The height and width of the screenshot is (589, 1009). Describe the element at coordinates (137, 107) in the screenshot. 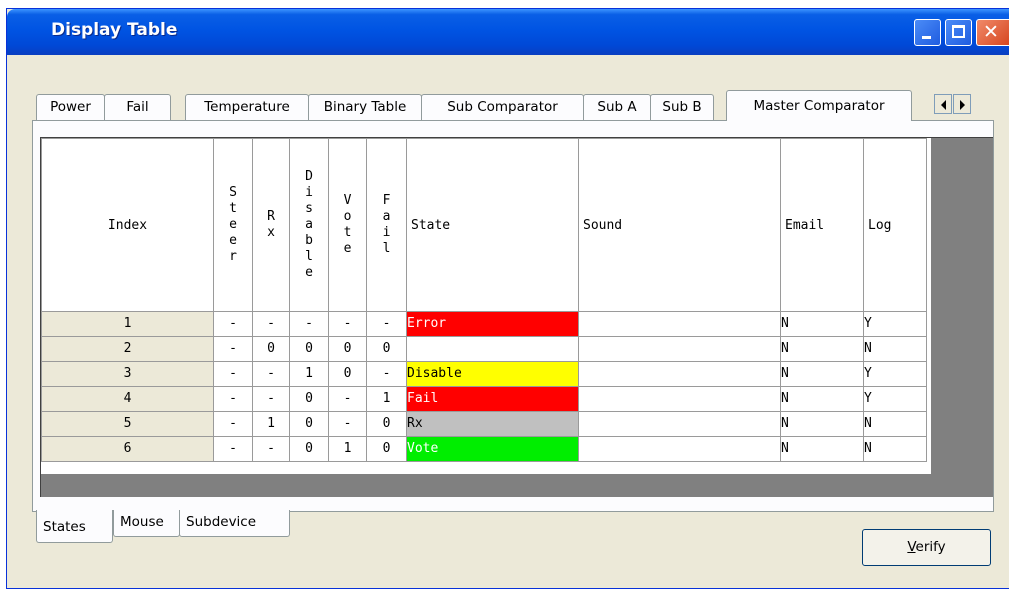

I see `tab-fail: Fail` at that location.